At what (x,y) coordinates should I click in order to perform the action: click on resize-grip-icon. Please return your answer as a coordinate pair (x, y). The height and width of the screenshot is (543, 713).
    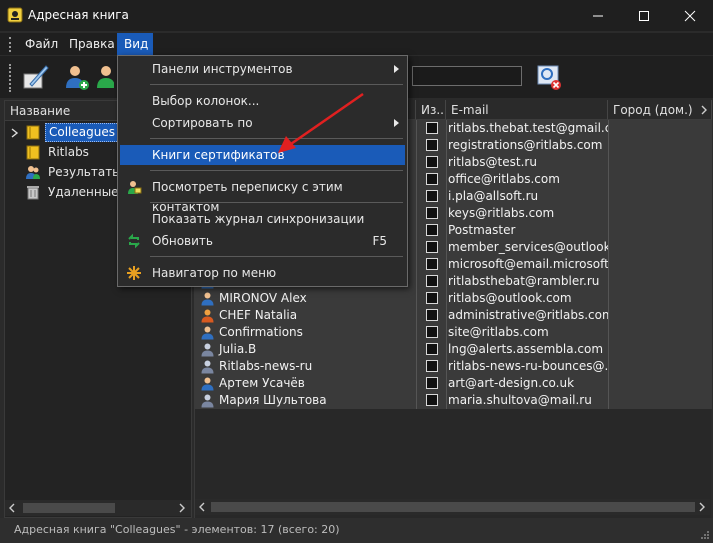
    Looking at the image, I should click on (705, 535).